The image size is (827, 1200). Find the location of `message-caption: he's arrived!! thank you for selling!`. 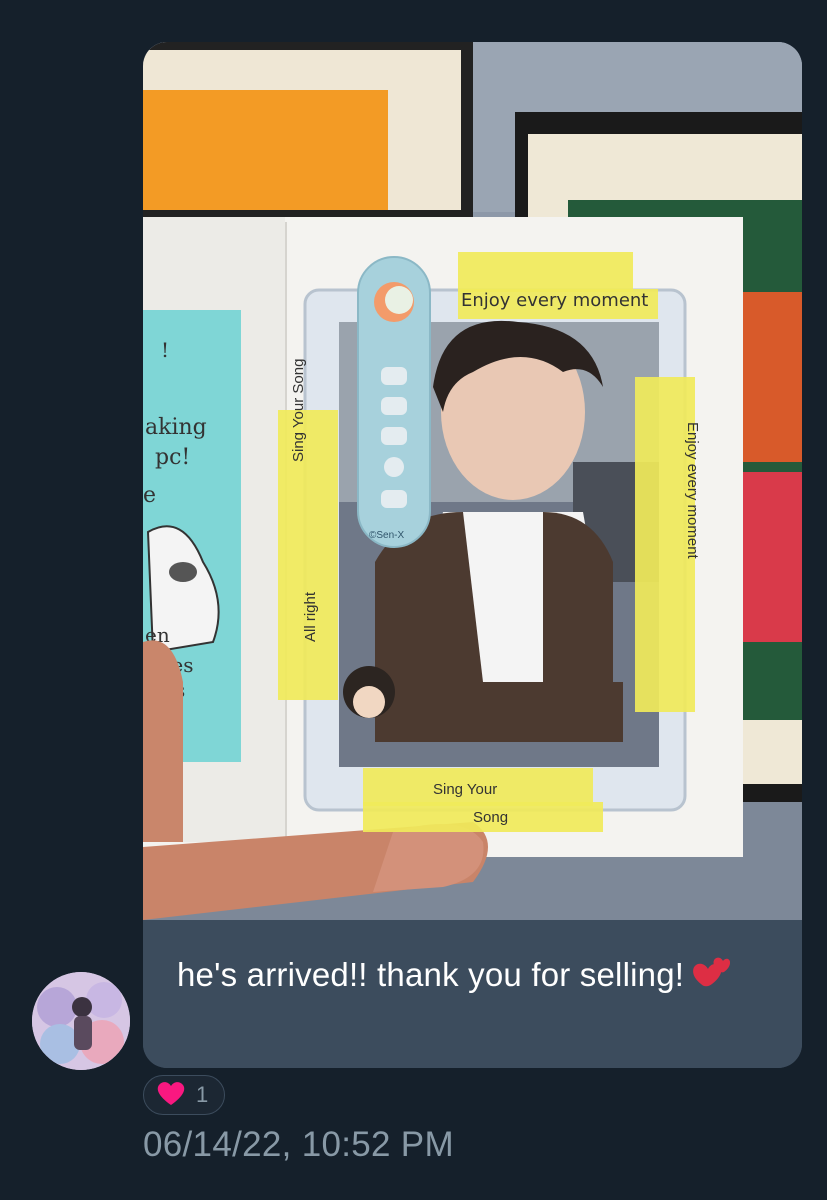

message-caption: he's arrived!! thank you for selling! is located at coordinates (472, 994).